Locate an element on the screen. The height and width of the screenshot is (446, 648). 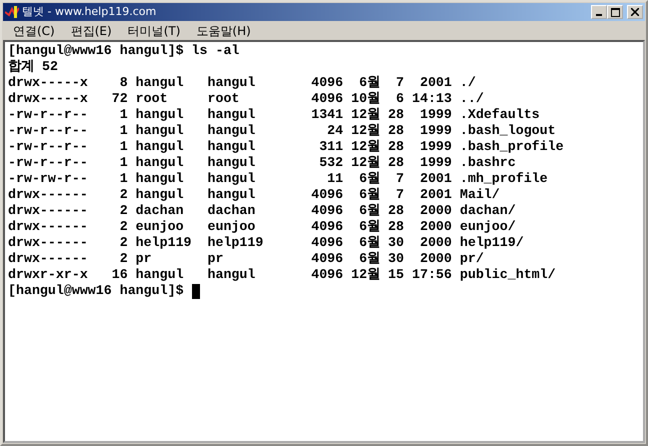
terminal-line: [hangul@www16 hangul]$ ls -al is located at coordinates (124, 51).